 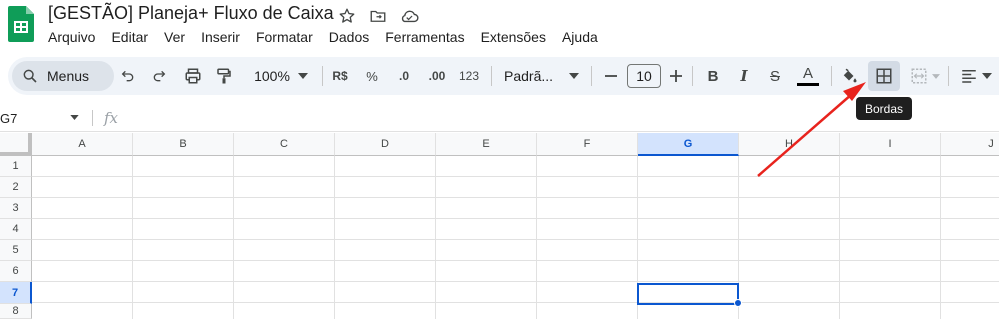 What do you see at coordinates (808, 84) in the screenshot?
I see `text-color-swatch` at bounding box center [808, 84].